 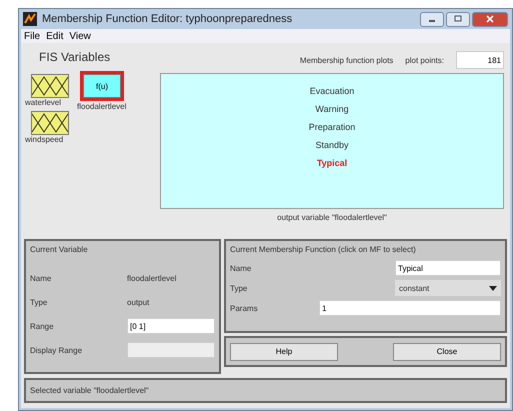 What do you see at coordinates (152, 278) in the screenshot?
I see `variable-name: floodalertlevel` at bounding box center [152, 278].